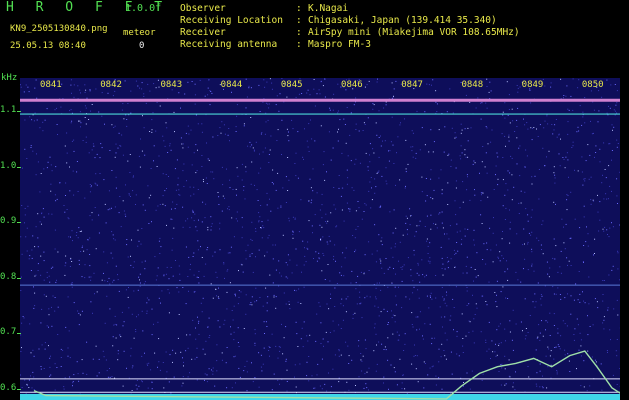  What do you see at coordinates (231, 85) in the screenshot?
I see `x-tick-label: 0844` at bounding box center [231, 85].